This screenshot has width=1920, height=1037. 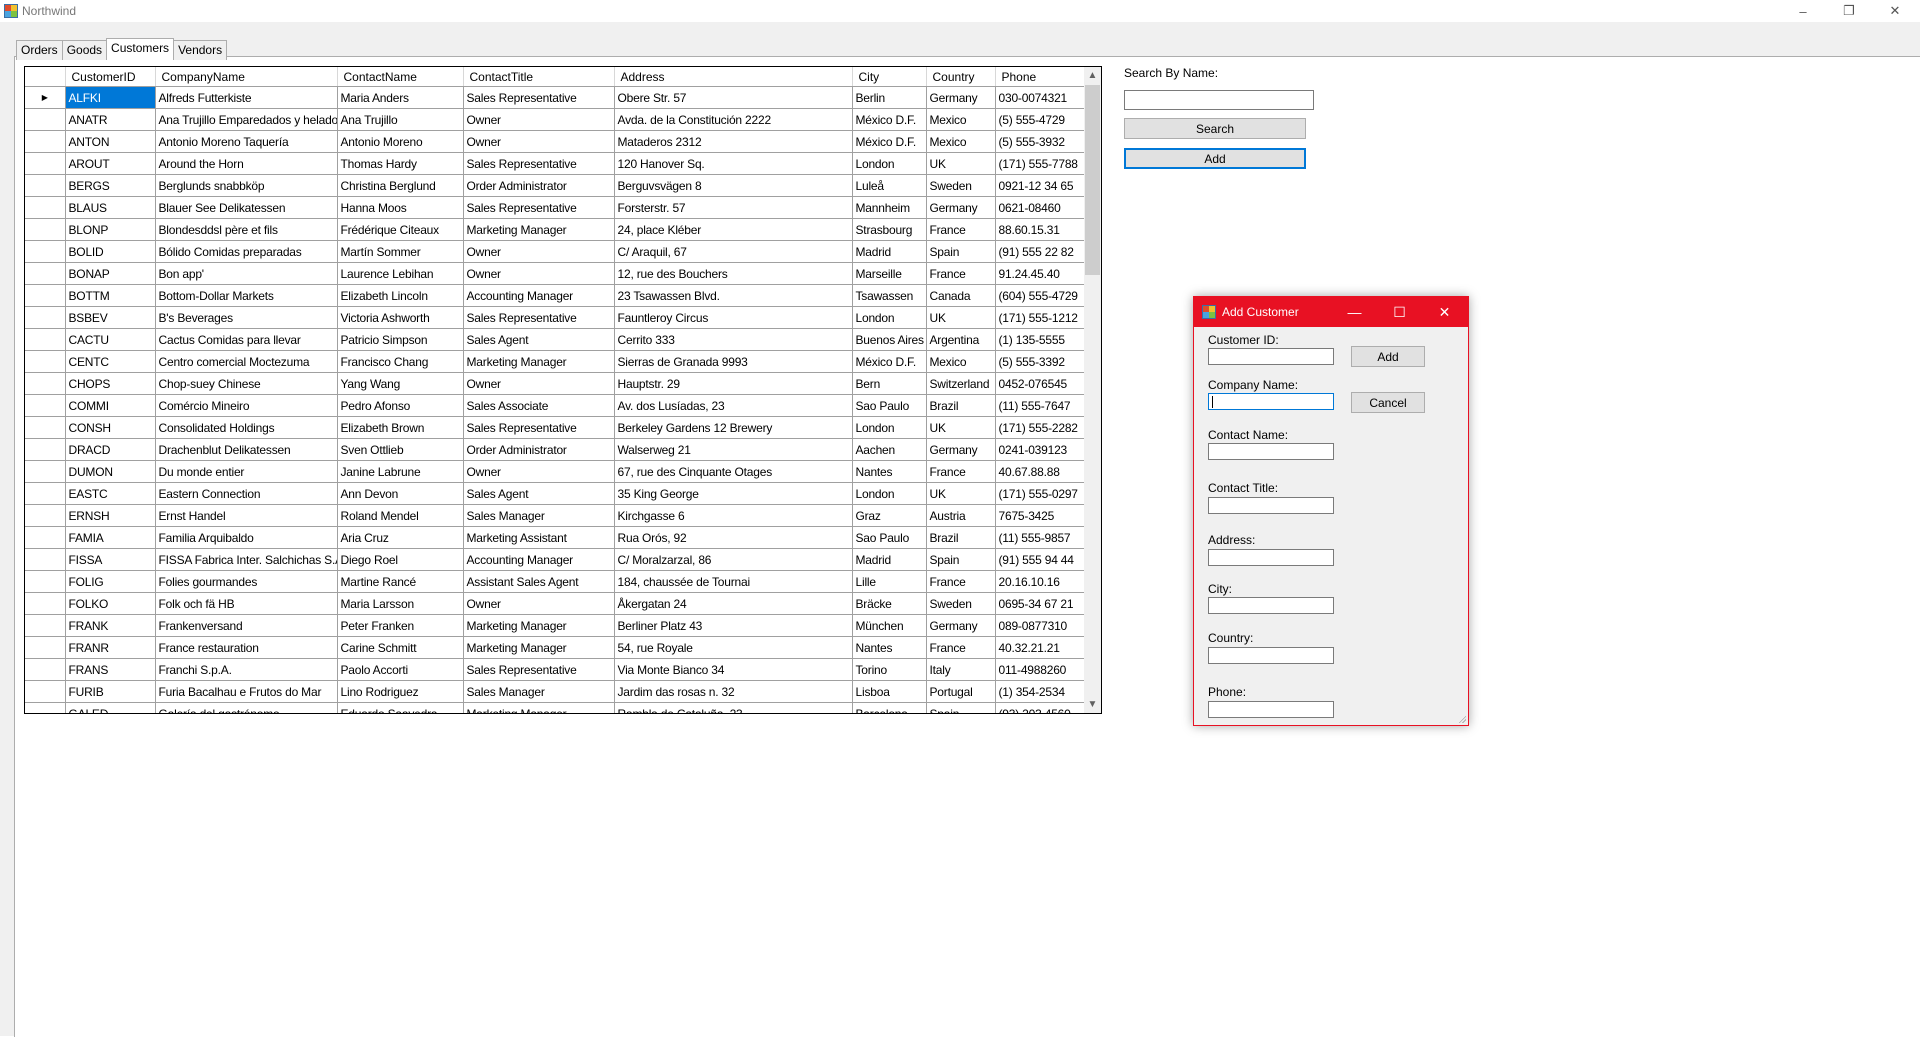 What do you see at coordinates (110, 691) in the screenshot?
I see `grid-cell: FURIB` at bounding box center [110, 691].